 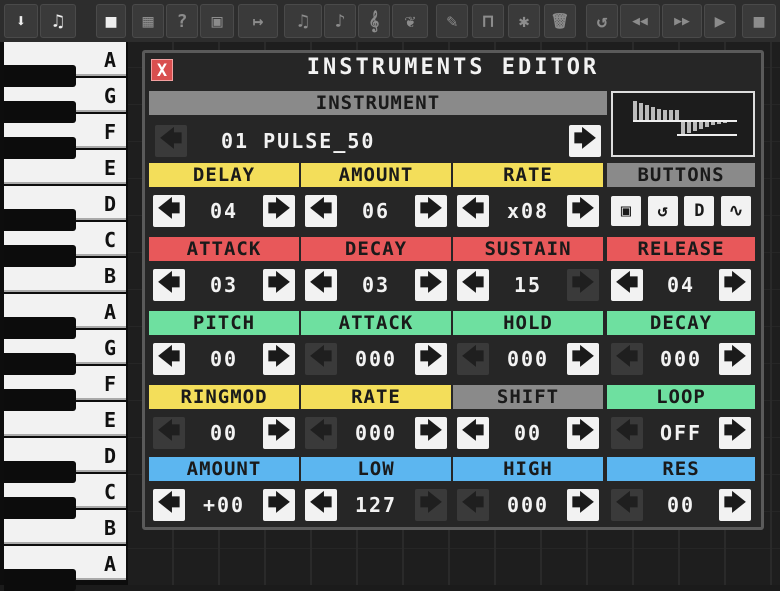 I want to click on help-icon: ?, so click(x=182, y=21).